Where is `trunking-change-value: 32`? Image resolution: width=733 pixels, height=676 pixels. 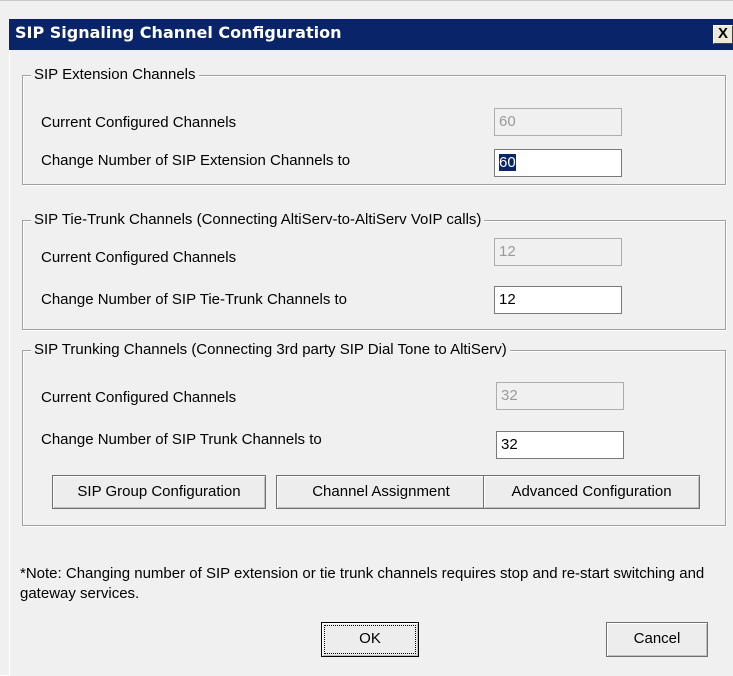 trunking-change-value: 32 is located at coordinates (509, 444).